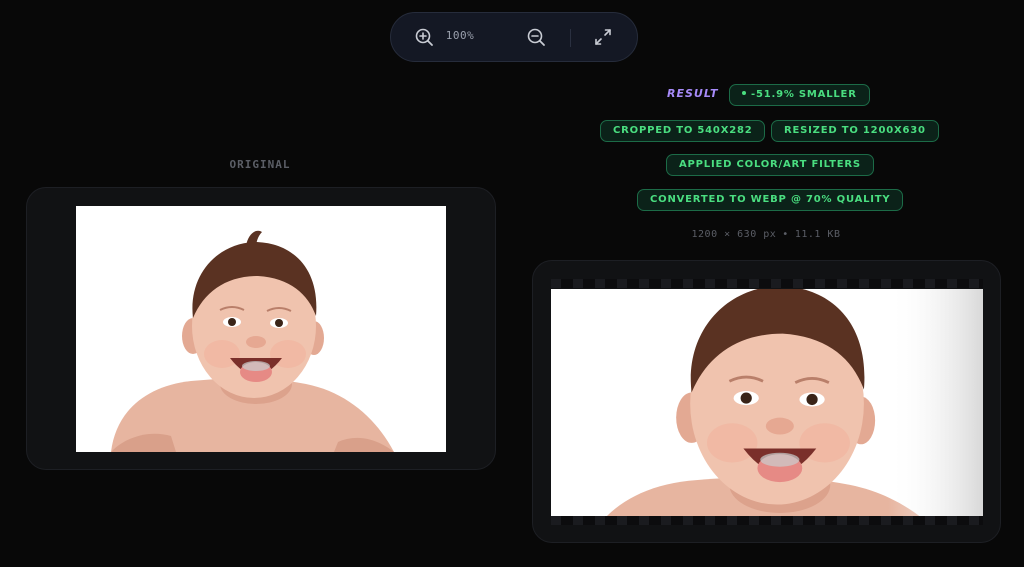  Describe the element at coordinates (744, 93) in the screenshot. I see `dot-icon` at that location.